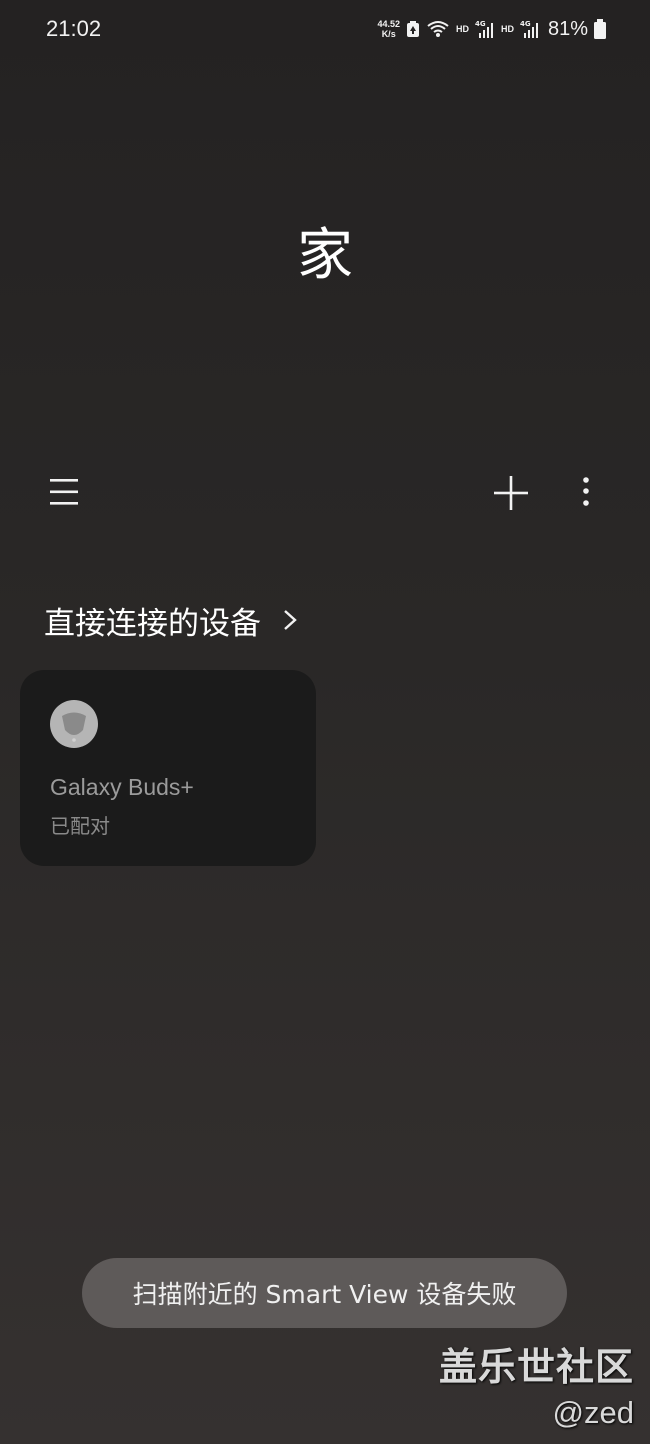 This screenshot has width=650, height=1444. Describe the element at coordinates (525, 24) in the screenshot. I see `network-label-2: 4G` at that location.